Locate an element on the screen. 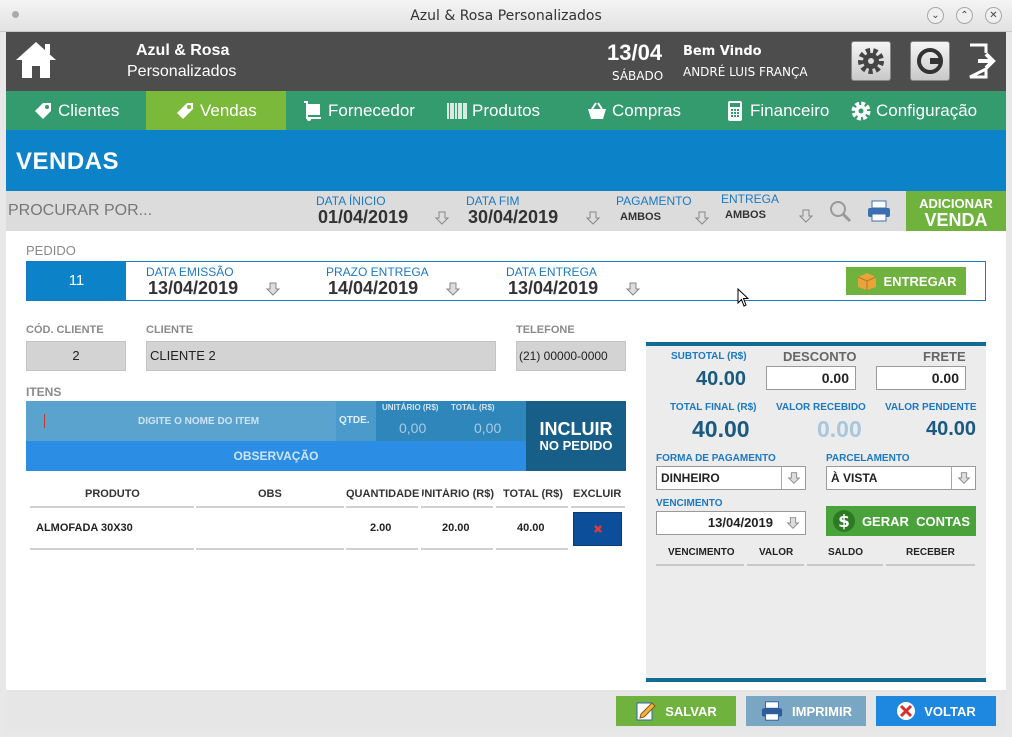 The image size is (1012, 737). generate-accounts-button: $ GERAR CONTAS is located at coordinates (901, 521).